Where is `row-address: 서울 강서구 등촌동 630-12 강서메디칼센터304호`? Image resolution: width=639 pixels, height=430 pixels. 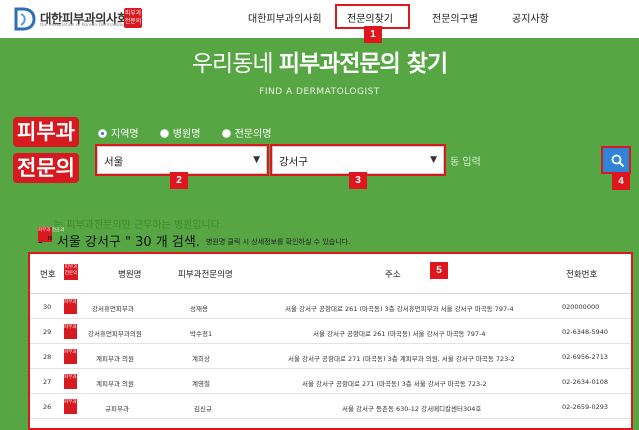 row-address: 서울 강서구 등촌동 630-12 강서메디칼센터304호 is located at coordinates (412, 409).